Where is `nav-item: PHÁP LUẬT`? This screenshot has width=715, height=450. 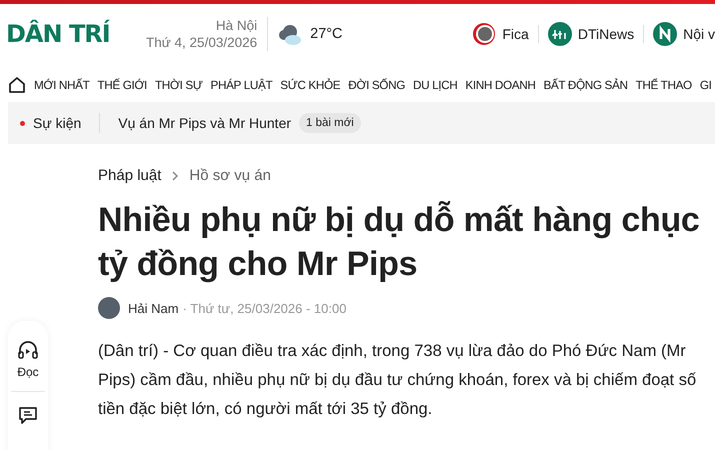
nav-item: PHÁP LUẬT is located at coordinates (241, 85).